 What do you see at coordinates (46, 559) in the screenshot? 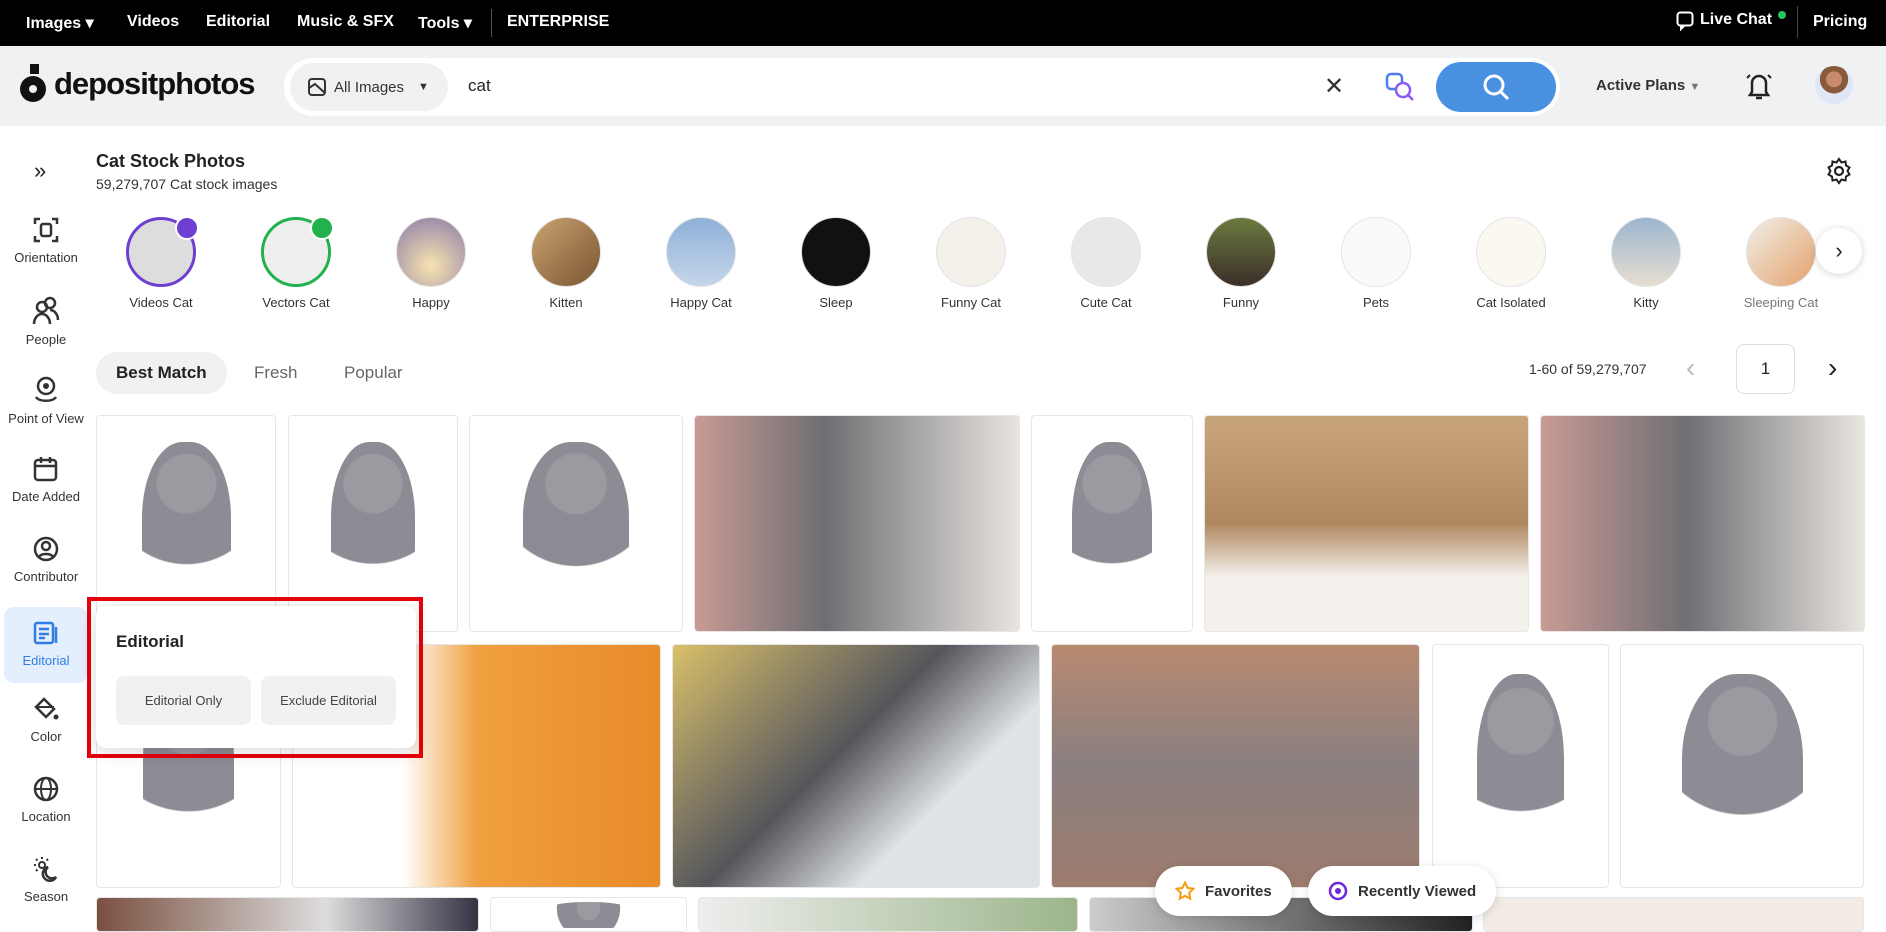
I see `filter-contributor: Contributor` at bounding box center [46, 559].